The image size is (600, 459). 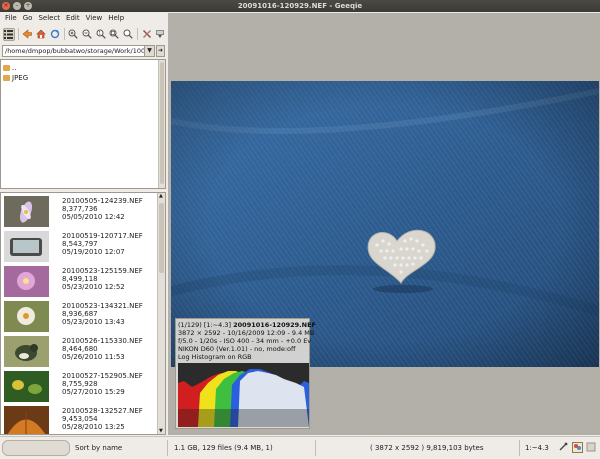 What do you see at coordinates (147, 34) in the screenshot?
I see `tools-icon` at bounding box center [147, 34].